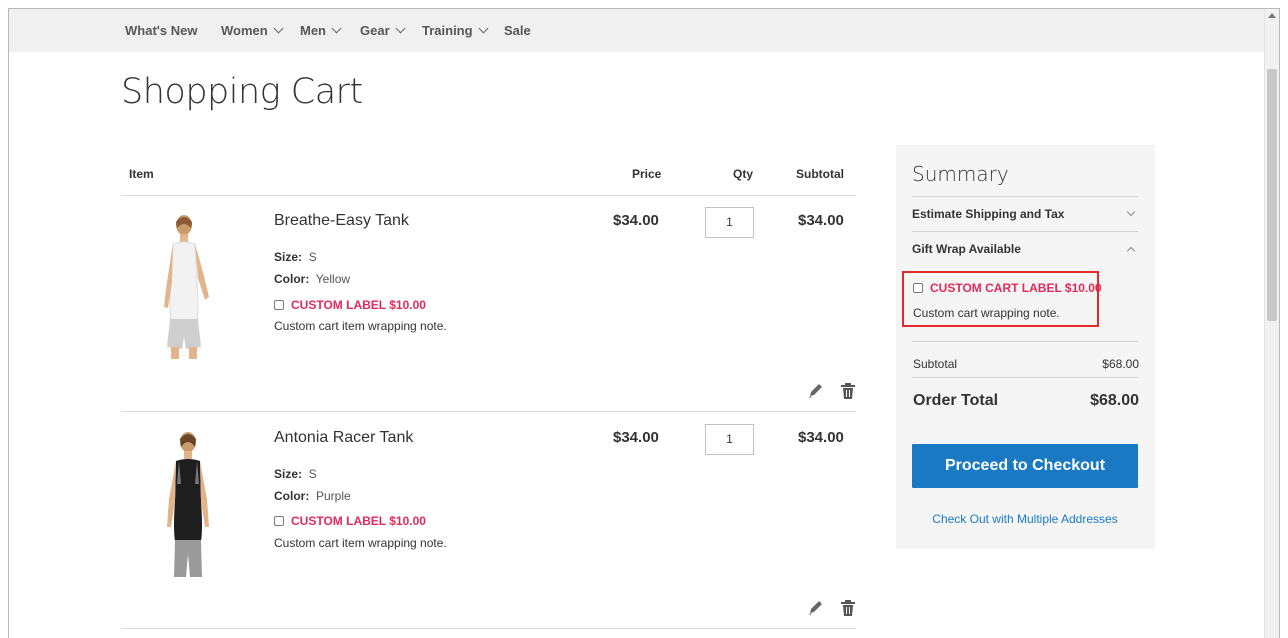 The height and width of the screenshot is (638, 1288). I want to click on gift-wrap-option: CUSTOM CART LABEL $10.00, so click(1007, 288).